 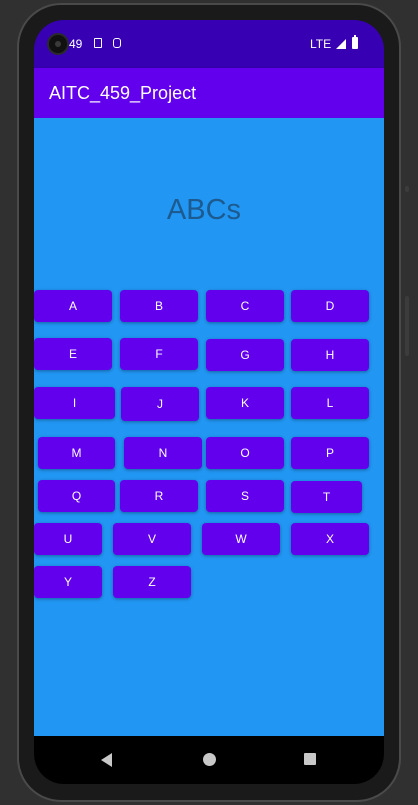 What do you see at coordinates (321, 44) in the screenshot?
I see `network-type: LTE` at bounding box center [321, 44].